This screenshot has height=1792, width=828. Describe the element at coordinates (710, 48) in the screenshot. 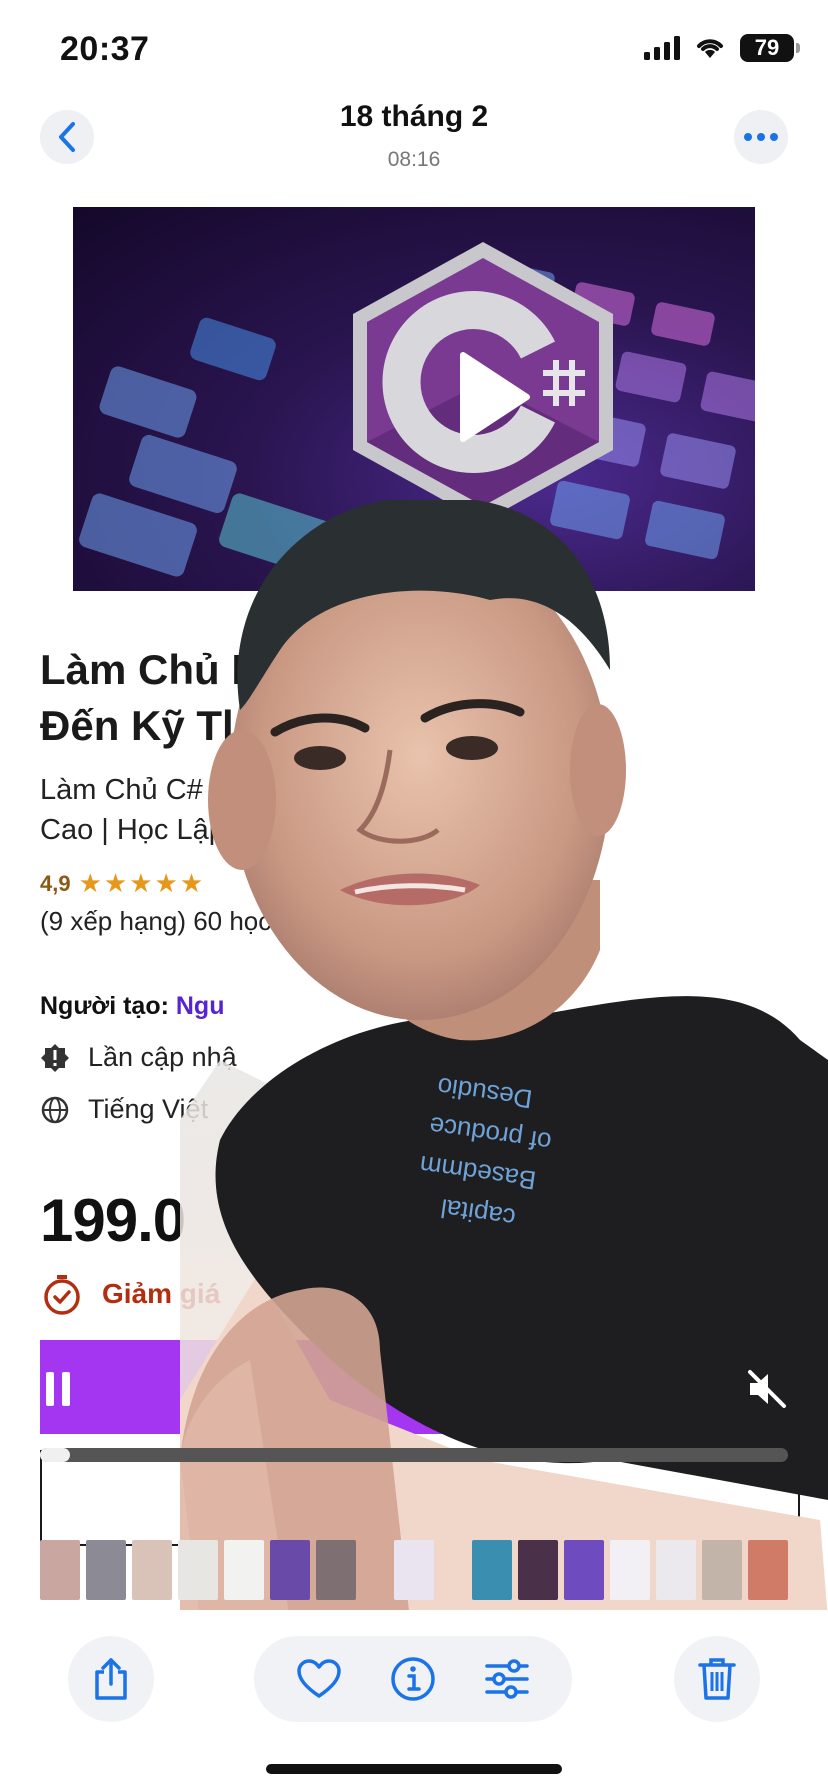

I see `wifi-icon` at that location.